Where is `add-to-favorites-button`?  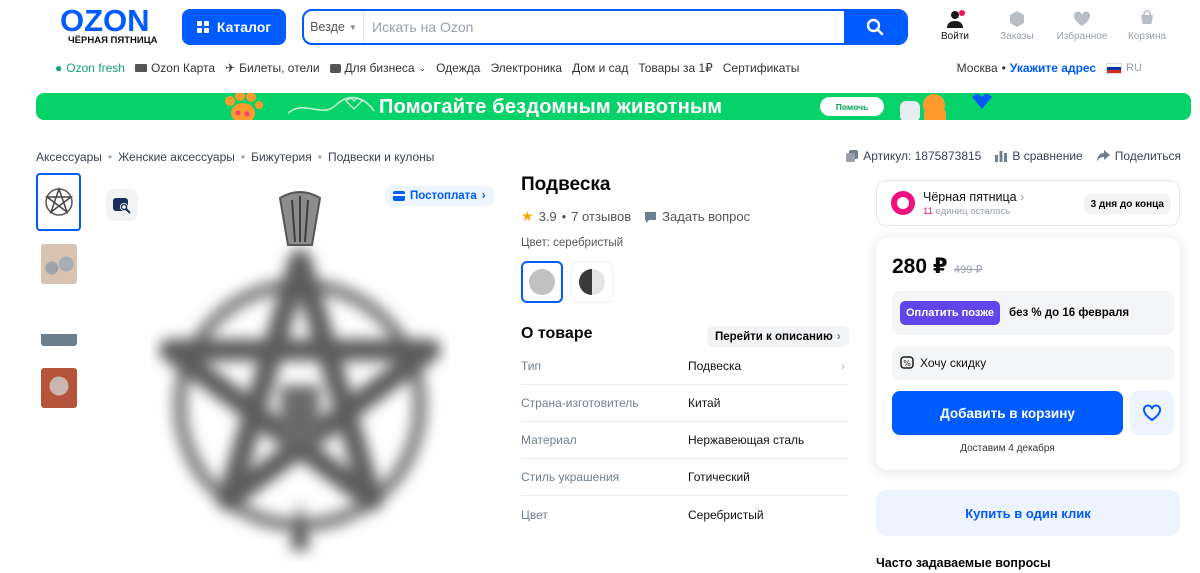
add-to-favorites-button is located at coordinates (1152, 413).